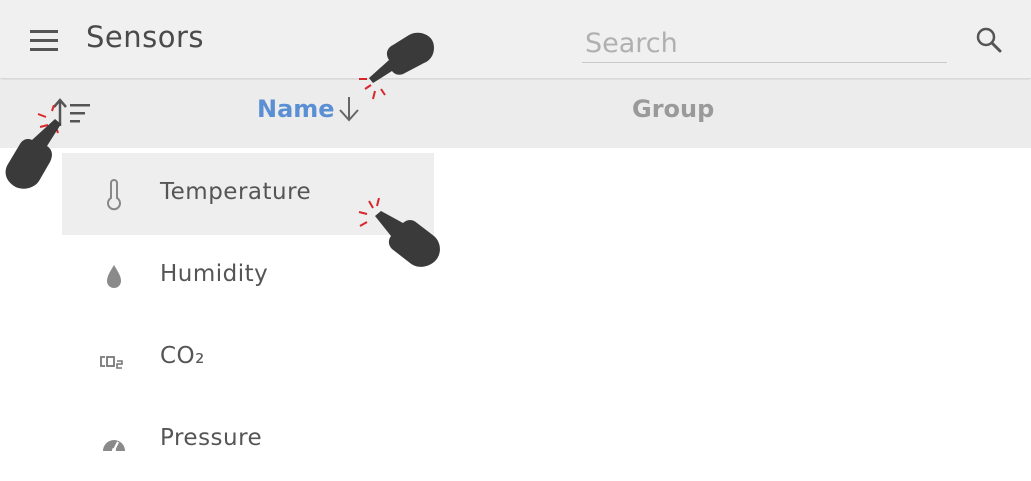  I want to click on column-header-row, so click(515, 114).